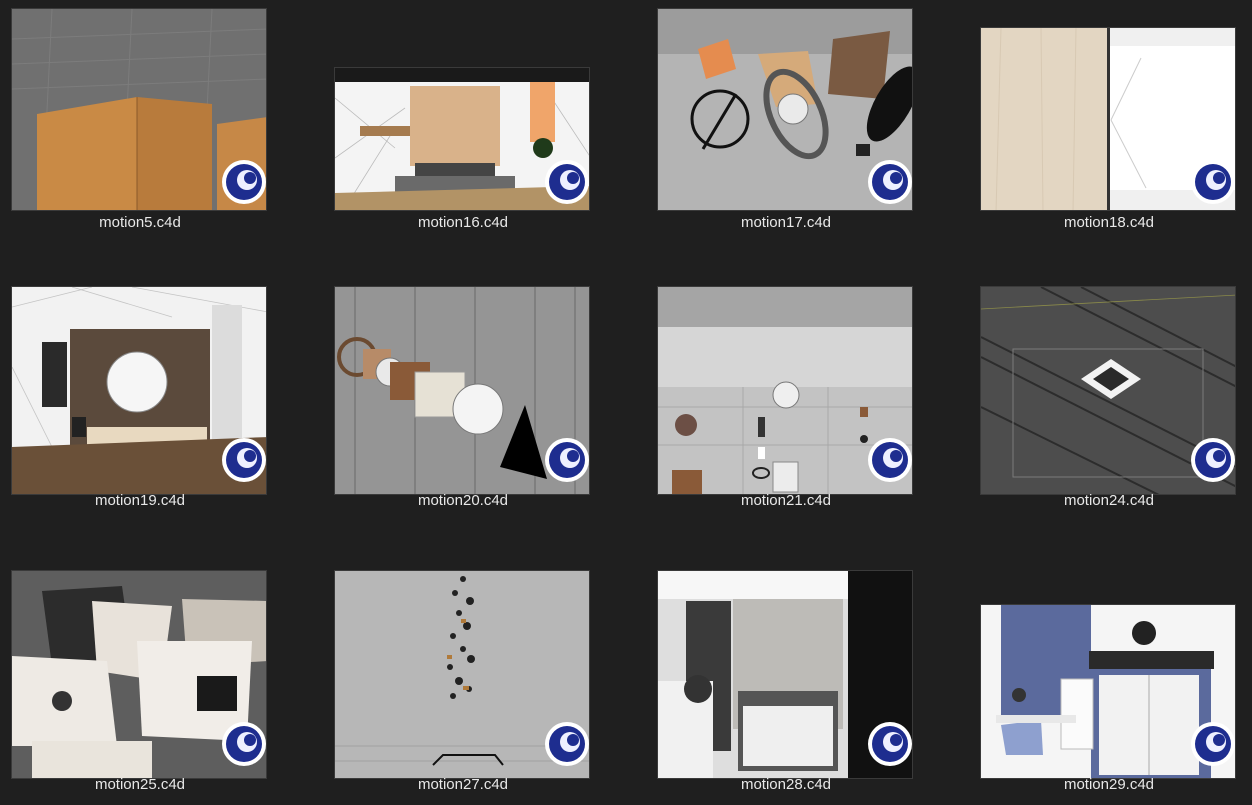 This screenshot has width=1252, height=805. What do you see at coordinates (140, 500) in the screenshot?
I see `file-name-label: motion19.c4d` at bounding box center [140, 500].